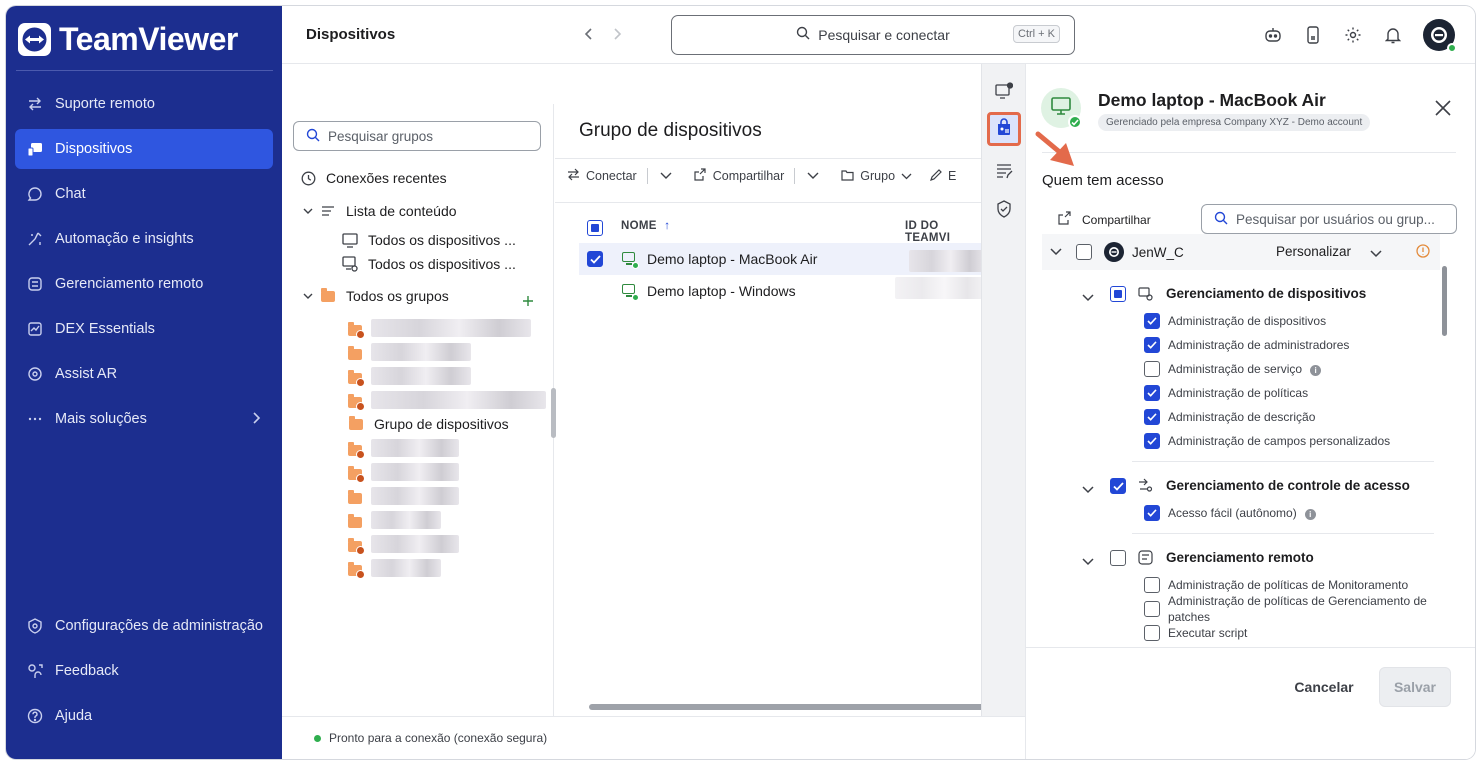 The height and width of the screenshot is (765, 1481). I want to click on user-access-icon, so click(1004, 129).